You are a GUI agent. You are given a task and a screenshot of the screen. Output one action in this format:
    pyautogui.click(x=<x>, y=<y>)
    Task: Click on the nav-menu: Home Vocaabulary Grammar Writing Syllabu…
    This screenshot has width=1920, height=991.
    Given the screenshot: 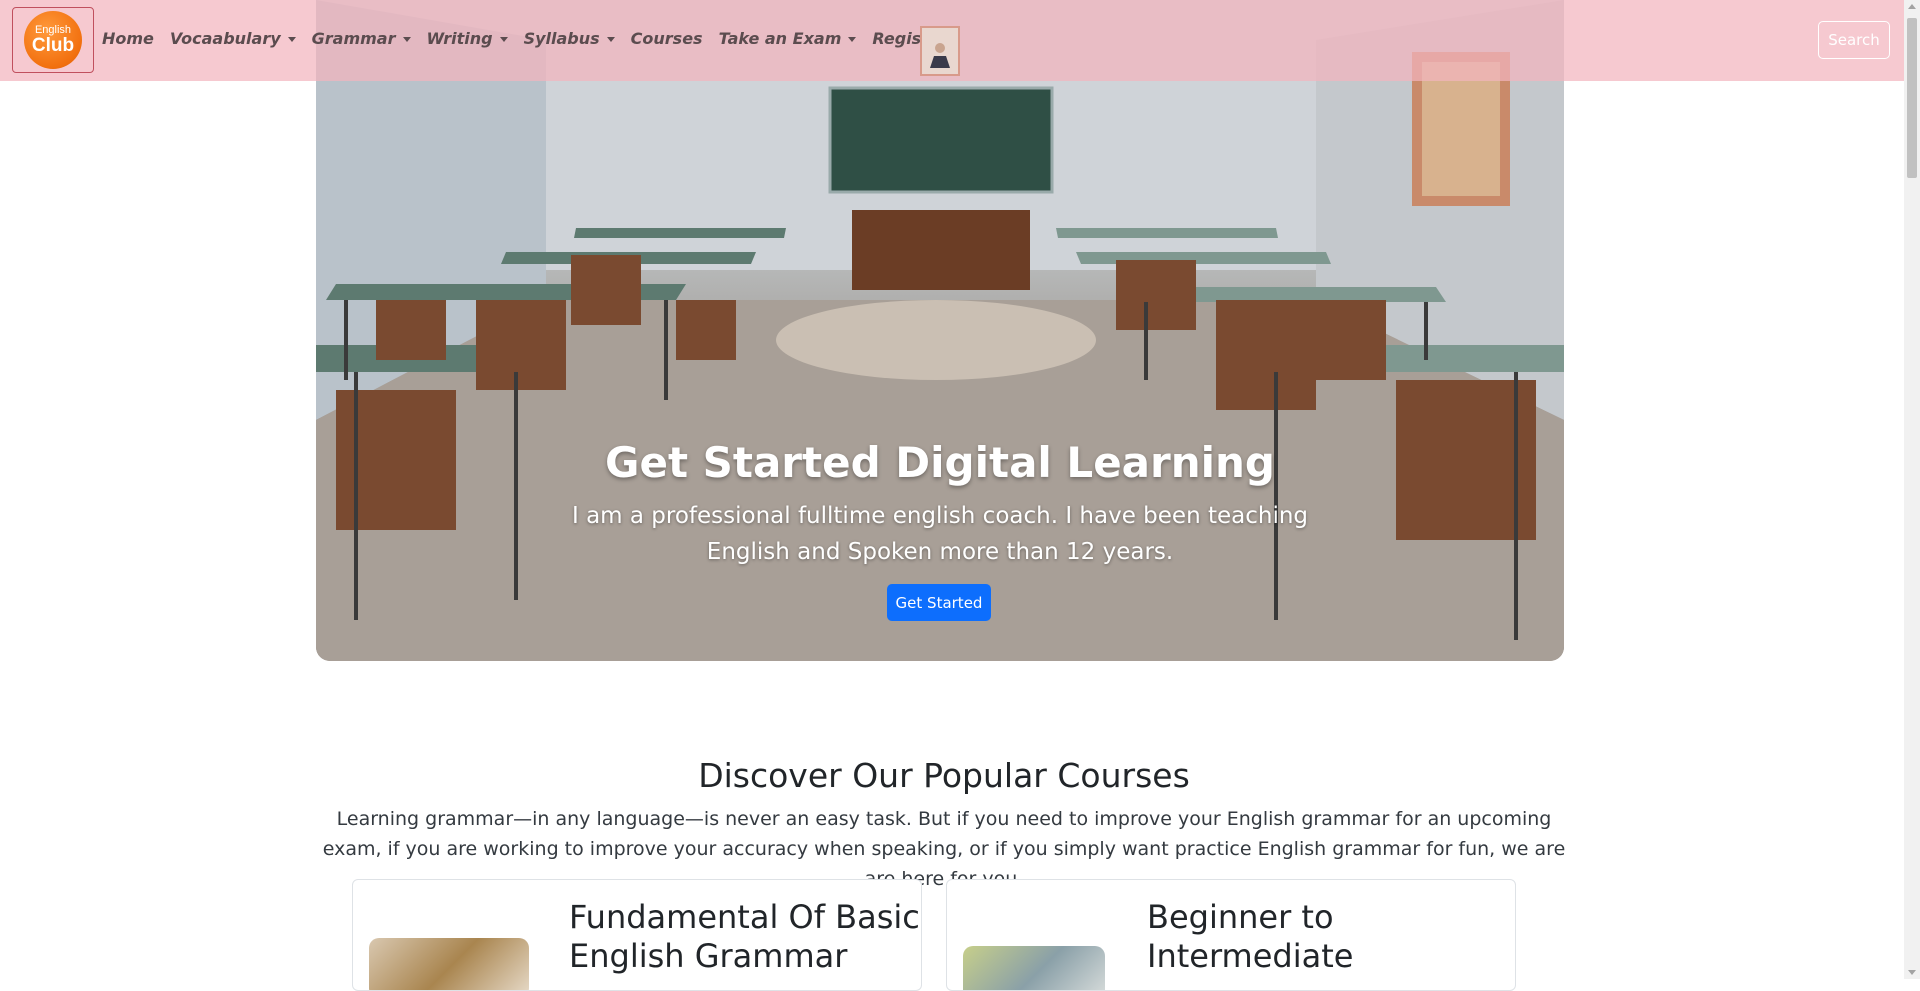 What is the action you would take?
    pyautogui.click(x=533, y=38)
    